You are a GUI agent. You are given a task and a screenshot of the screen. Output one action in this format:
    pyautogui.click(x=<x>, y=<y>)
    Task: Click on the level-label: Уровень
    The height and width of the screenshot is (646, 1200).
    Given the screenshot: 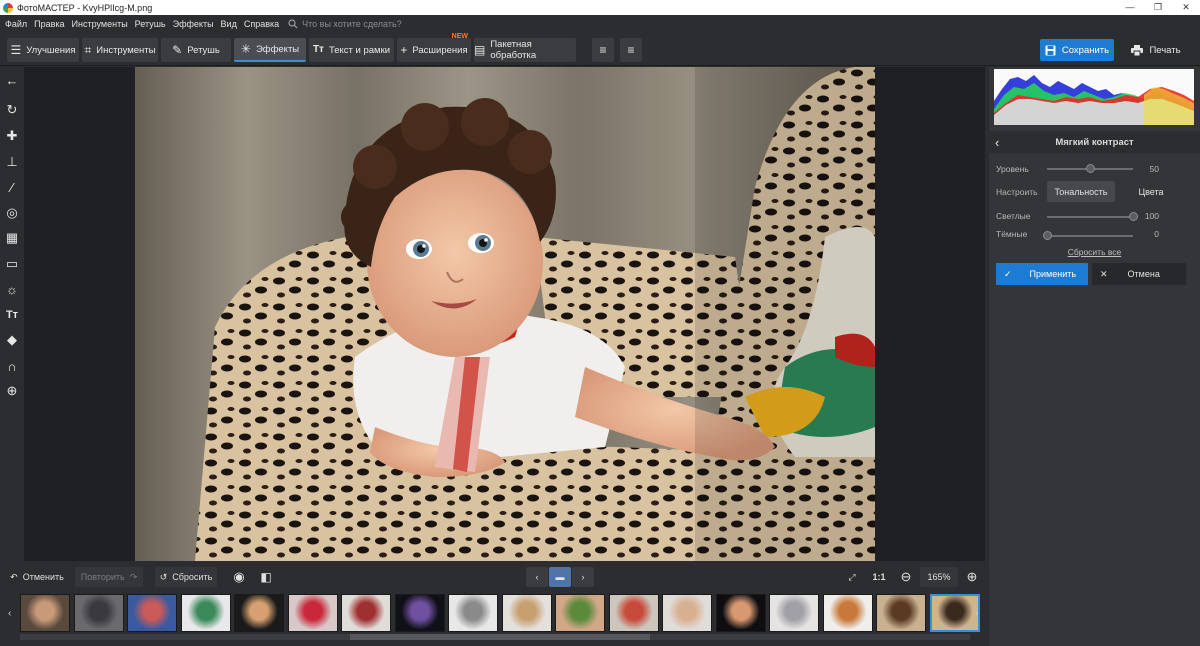 What is the action you would take?
    pyautogui.click(x=1012, y=169)
    